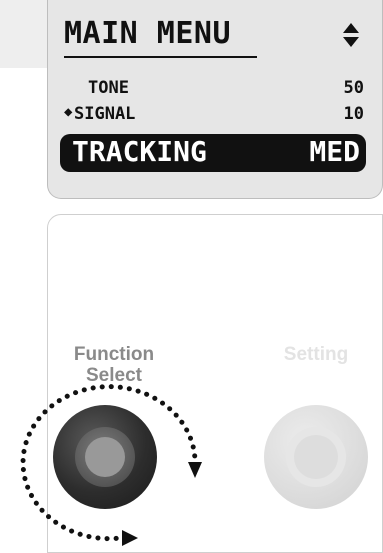 This screenshot has width=383, height=553. What do you see at coordinates (334, 151) in the screenshot?
I see `menu-item-value: MED` at bounding box center [334, 151].